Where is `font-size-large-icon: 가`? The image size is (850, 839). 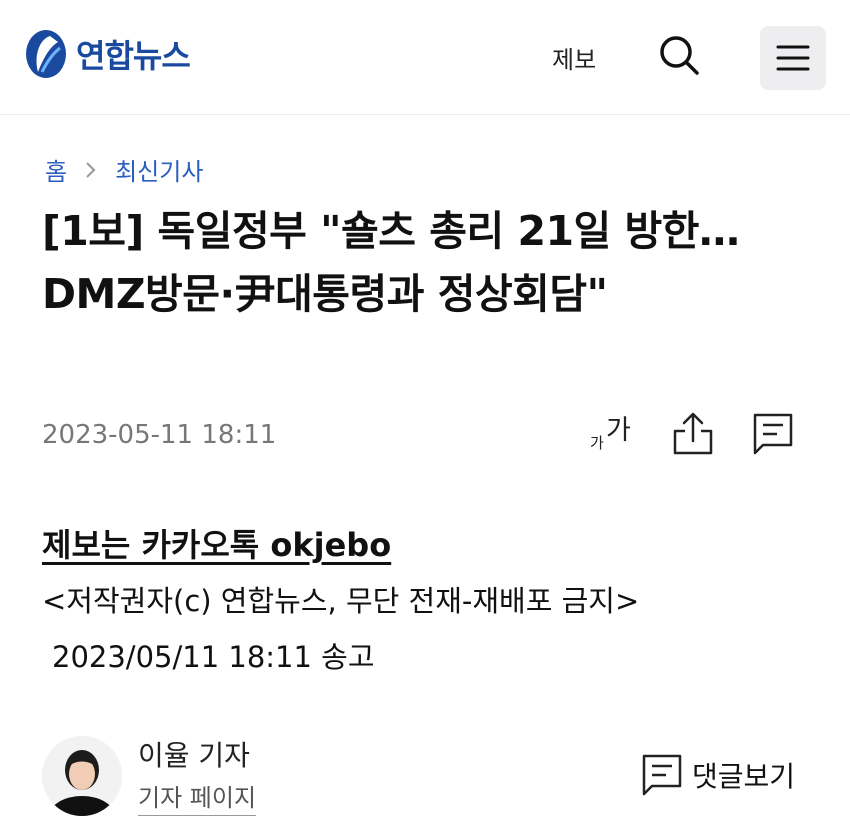 font-size-large-icon: 가 is located at coordinates (618, 430).